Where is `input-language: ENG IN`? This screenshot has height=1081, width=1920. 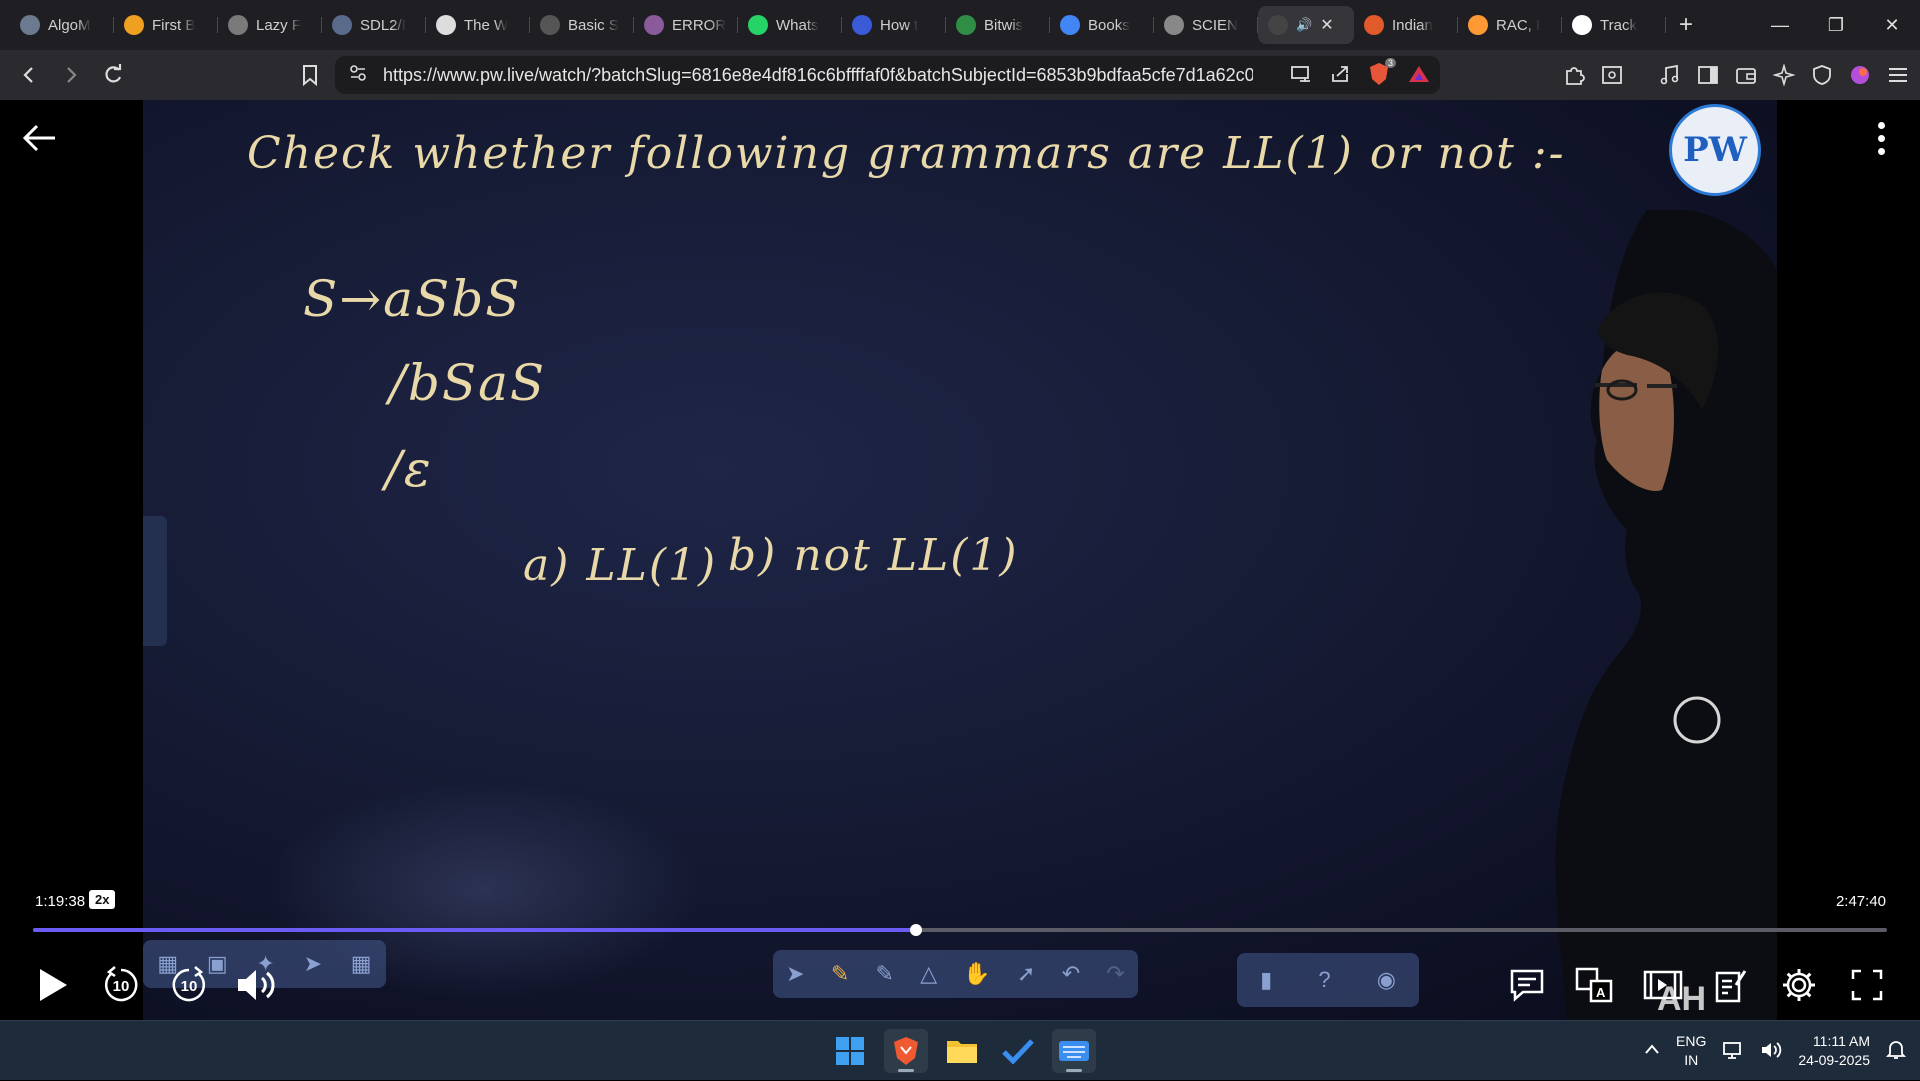
input-language: ENG IN is located at coordinates (1691, 1051).